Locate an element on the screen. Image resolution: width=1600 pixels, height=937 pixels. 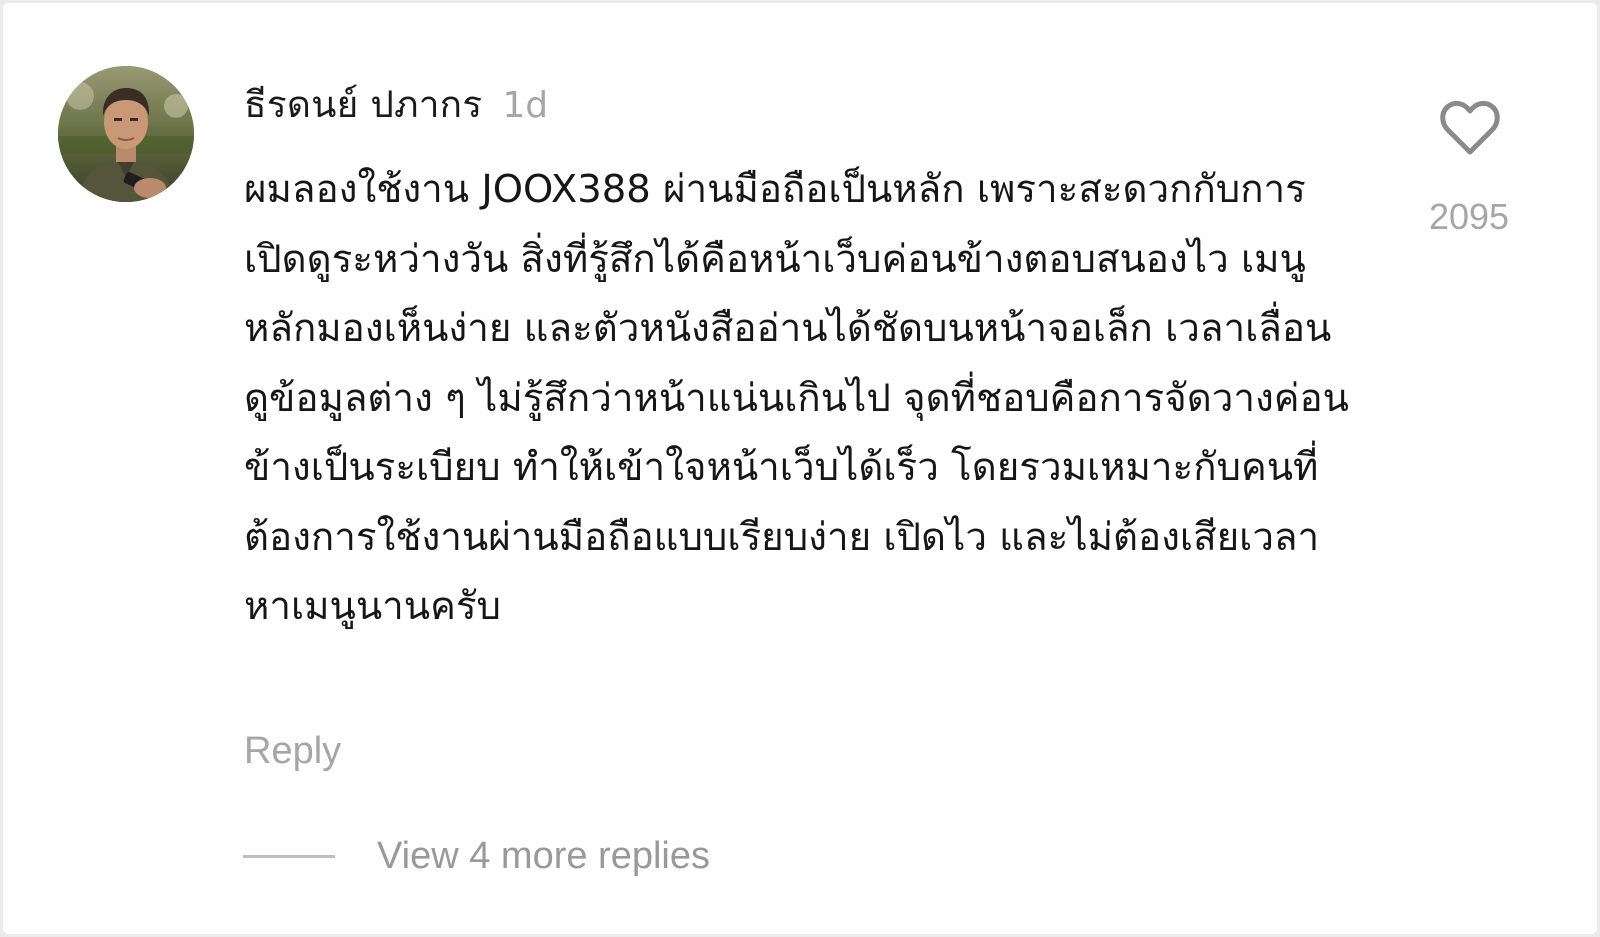
avatar-image is located at coordinates (126, 134).